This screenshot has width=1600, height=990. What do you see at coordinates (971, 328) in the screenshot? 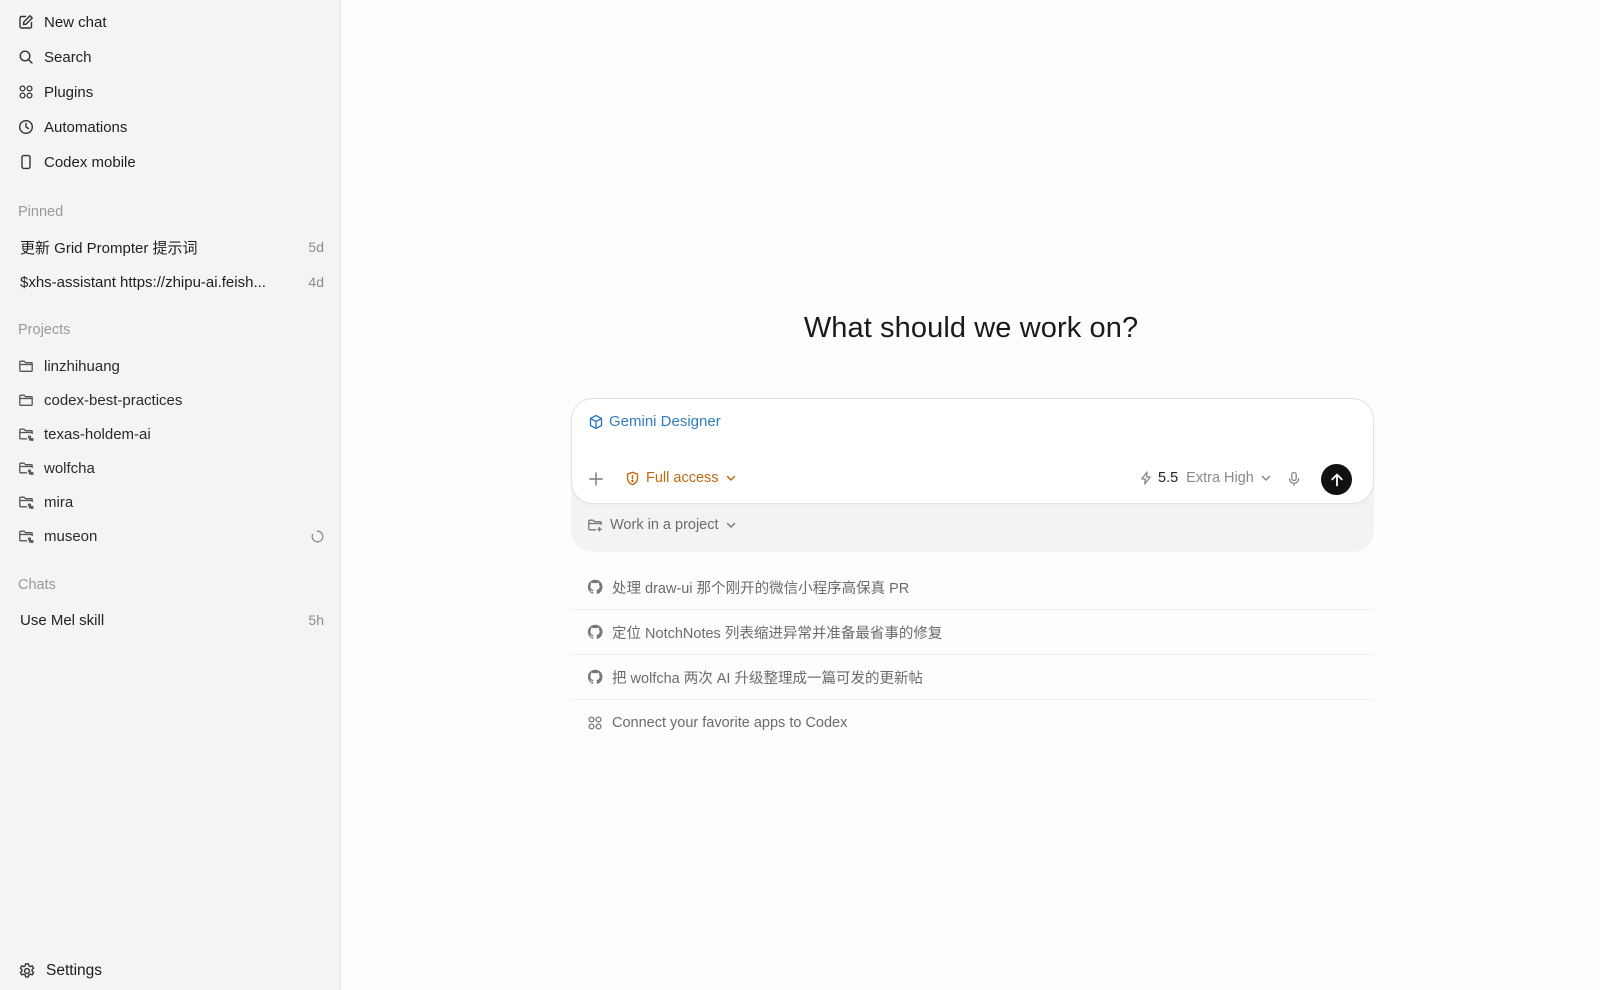
I see `page-title: What should we work on?` at bounding box center [971, 328].